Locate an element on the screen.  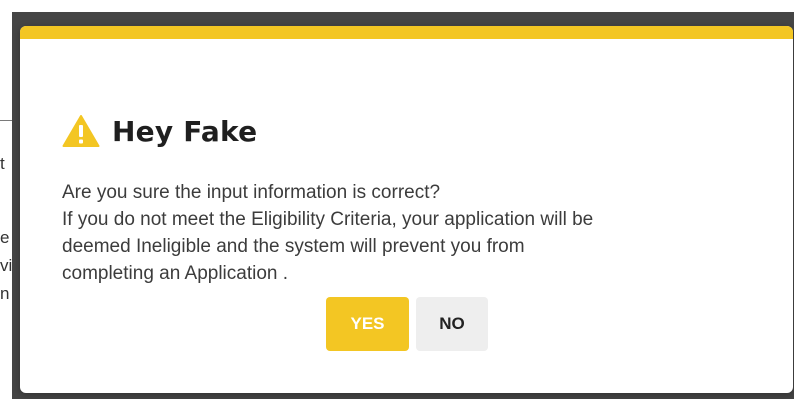
dialog-header: Hey Fake is located at coordinates (159, 131).